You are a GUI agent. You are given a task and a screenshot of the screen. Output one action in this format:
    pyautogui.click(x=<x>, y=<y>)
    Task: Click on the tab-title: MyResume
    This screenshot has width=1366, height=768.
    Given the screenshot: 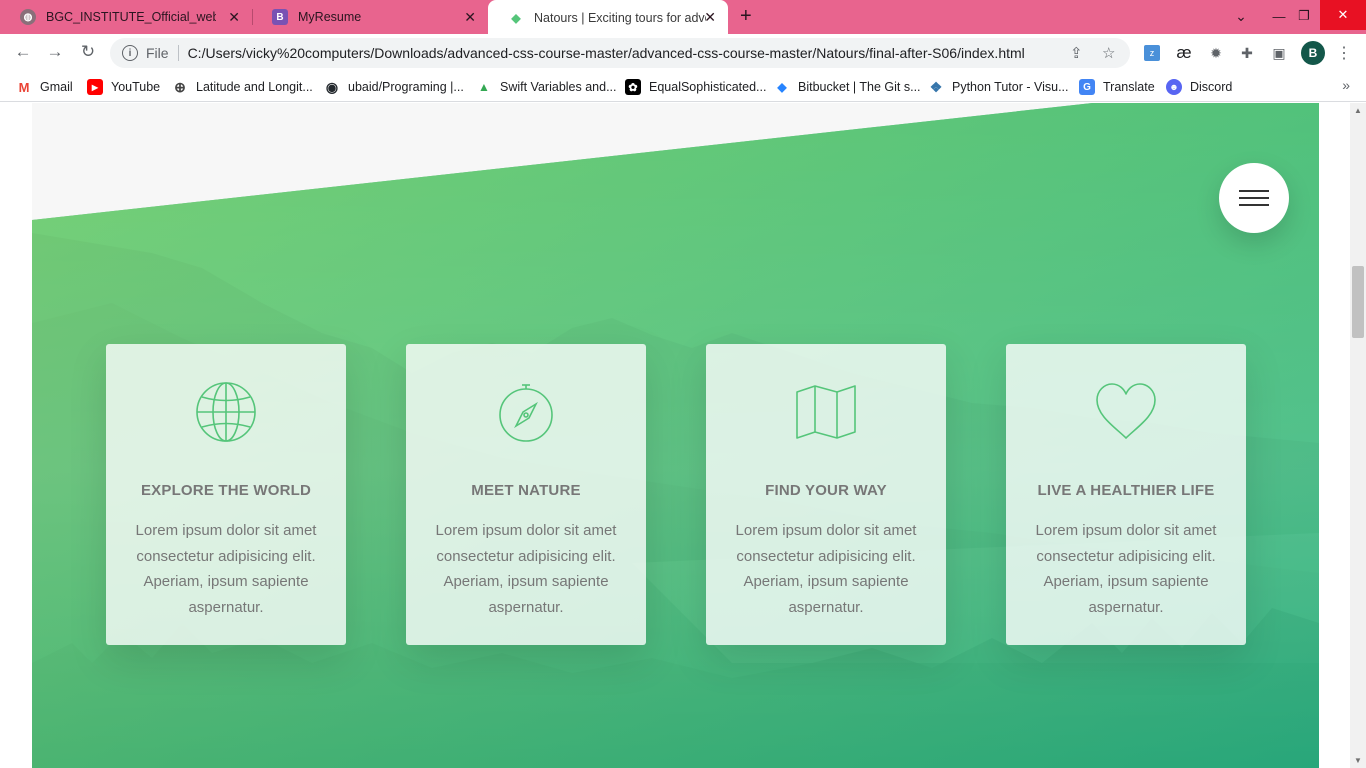 What is the action you would take?
    pyautogui.click(x=330, y=17)
    